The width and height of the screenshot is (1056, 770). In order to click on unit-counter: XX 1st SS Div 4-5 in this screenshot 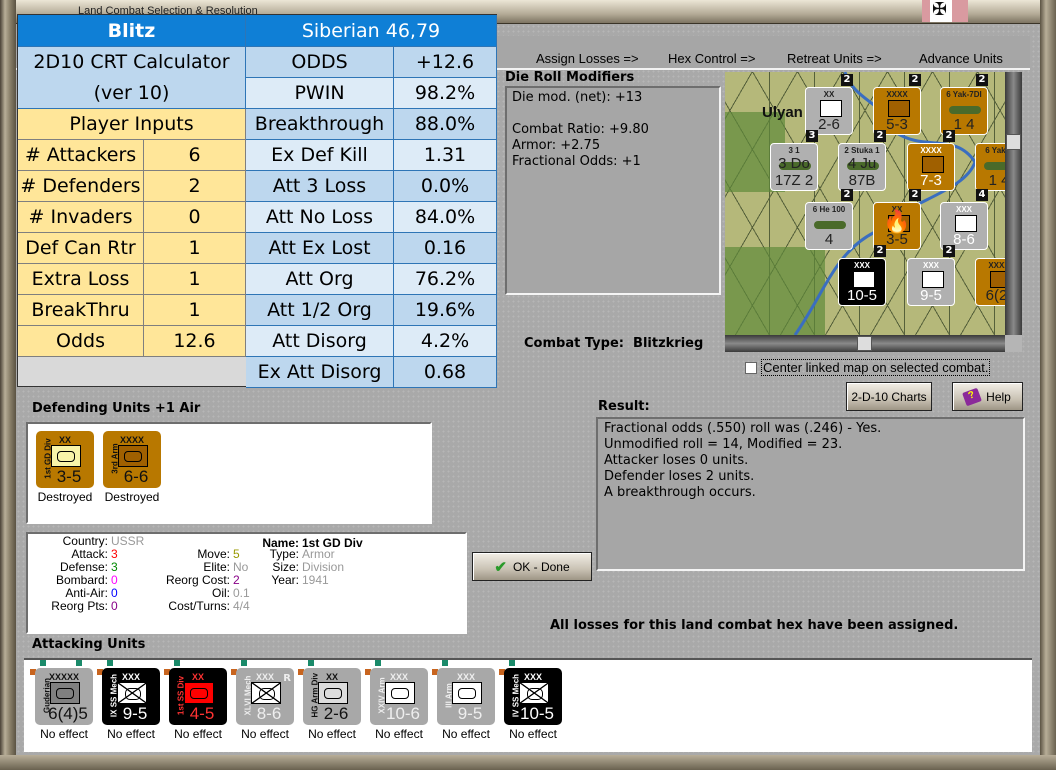, I will do `click(198, 696)`.